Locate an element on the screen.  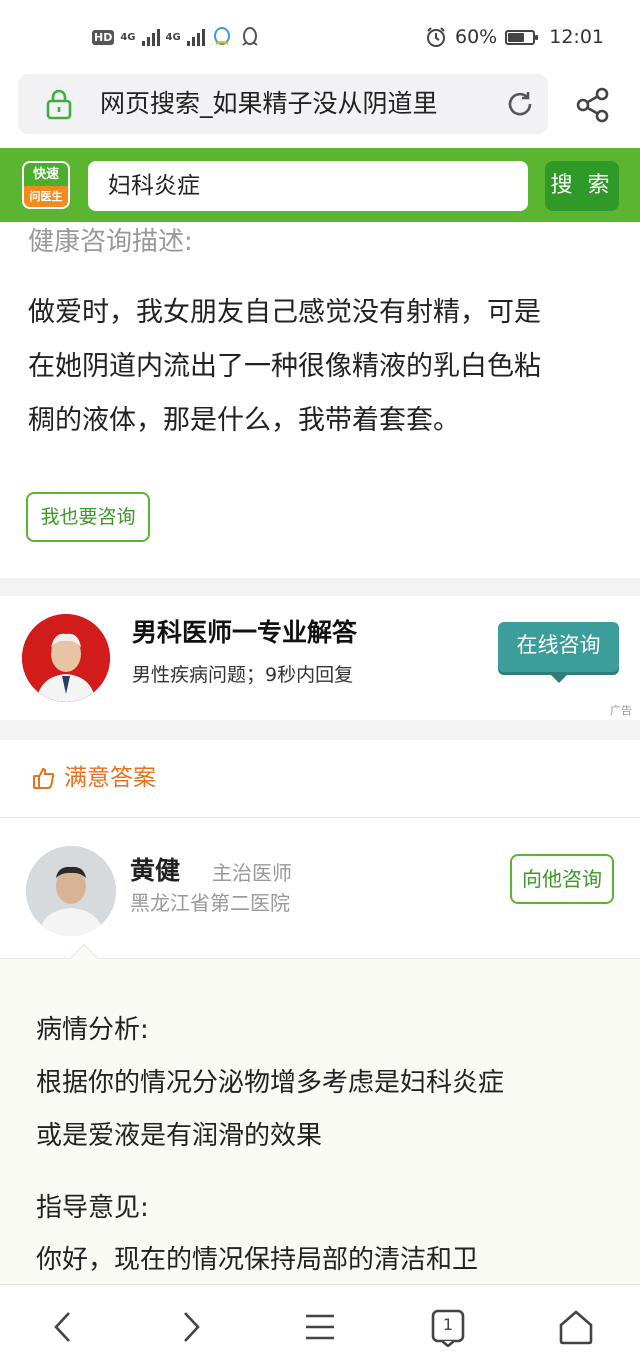
tabs-button: 1 is located at coordinates (448, 1327).